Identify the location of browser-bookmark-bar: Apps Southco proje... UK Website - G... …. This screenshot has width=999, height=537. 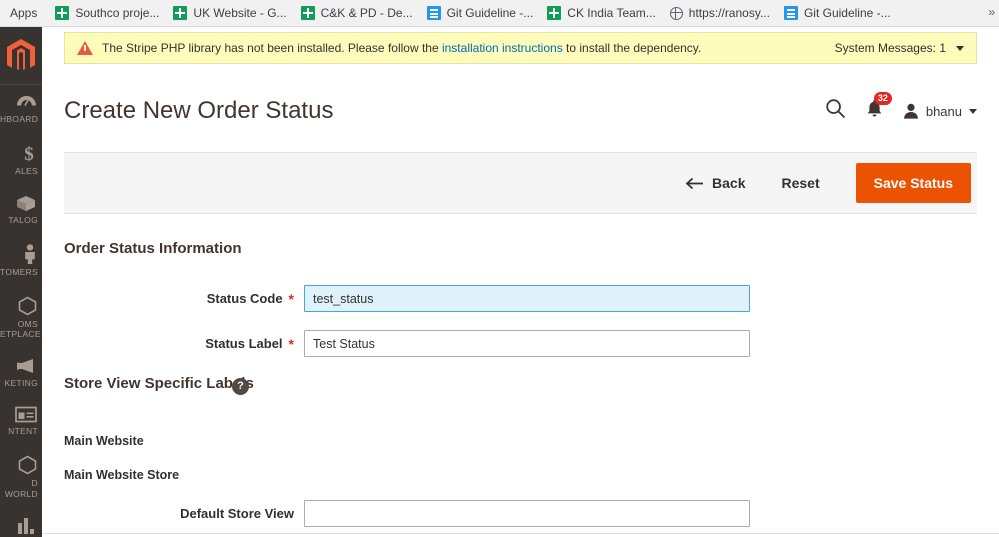
(499, 13).